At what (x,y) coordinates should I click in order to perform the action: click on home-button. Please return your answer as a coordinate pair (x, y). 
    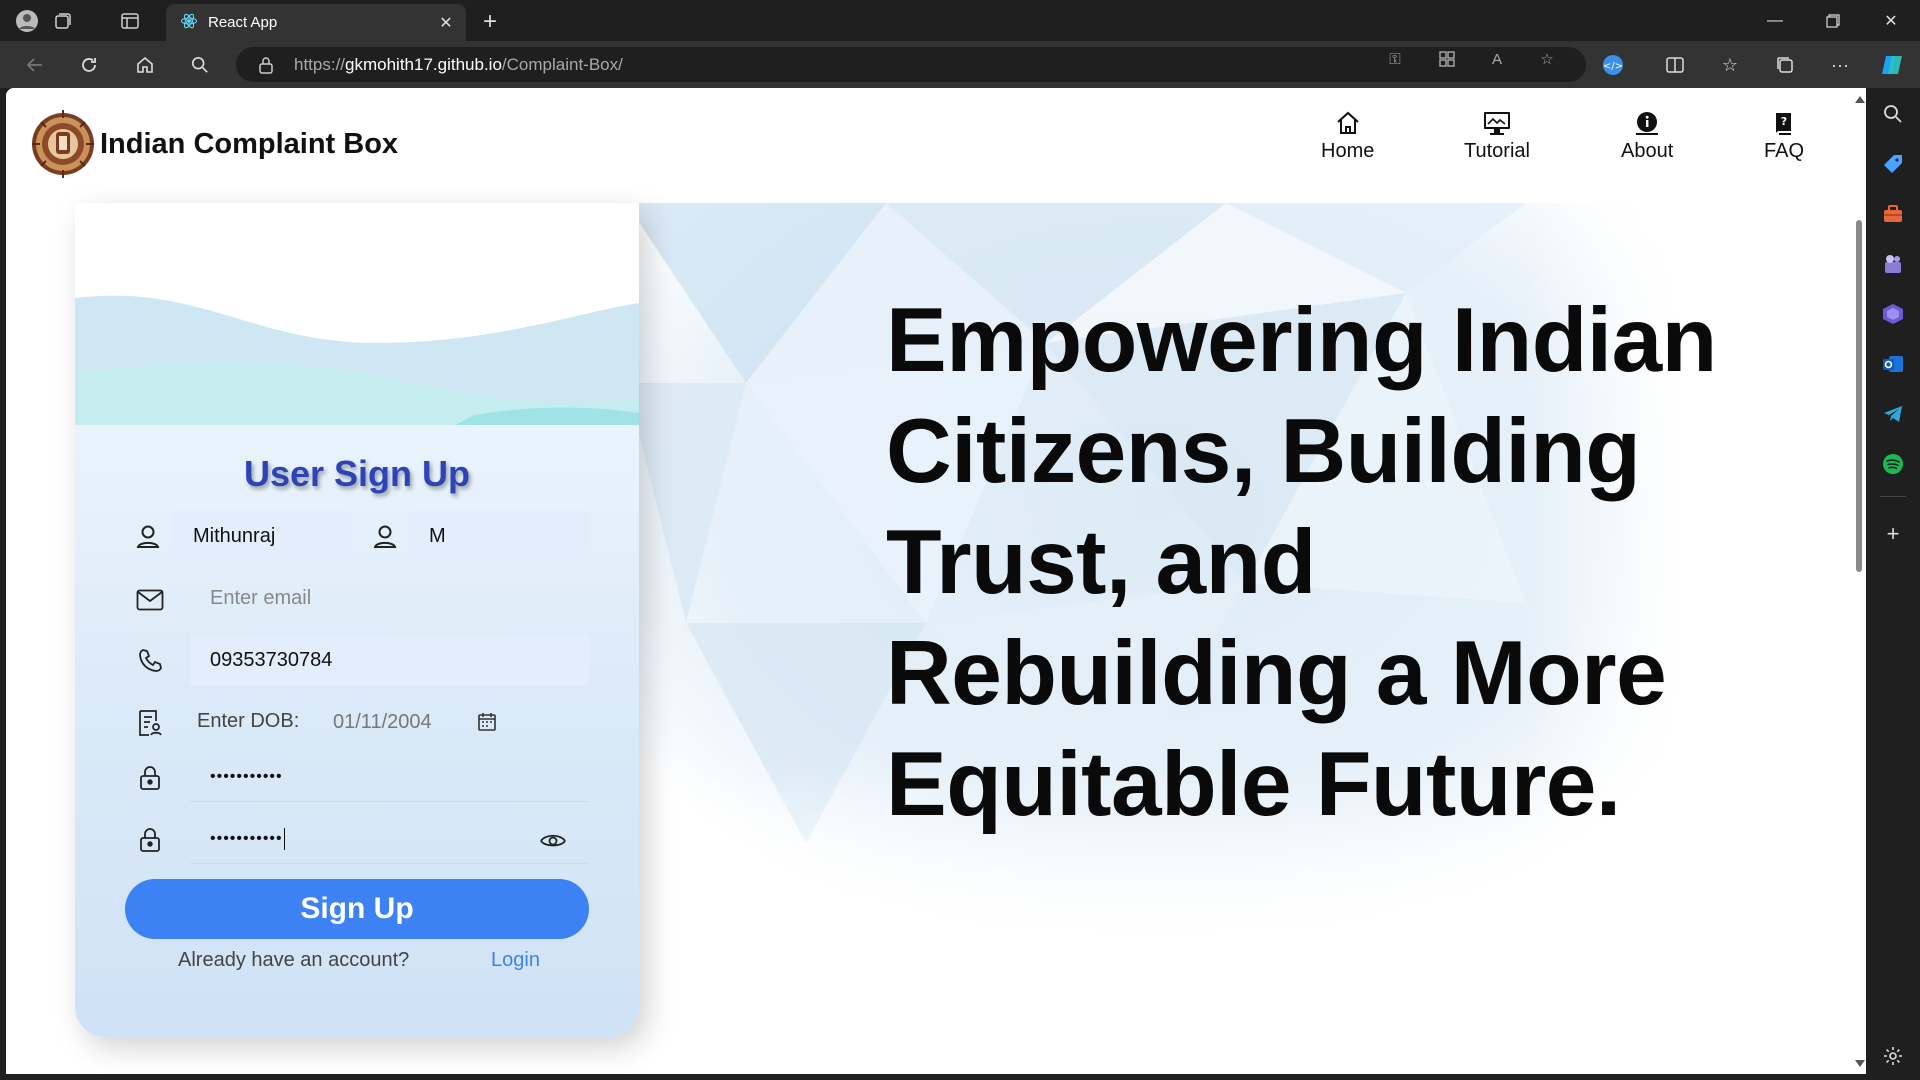
    Looking at the image, I should click on (145, 65).